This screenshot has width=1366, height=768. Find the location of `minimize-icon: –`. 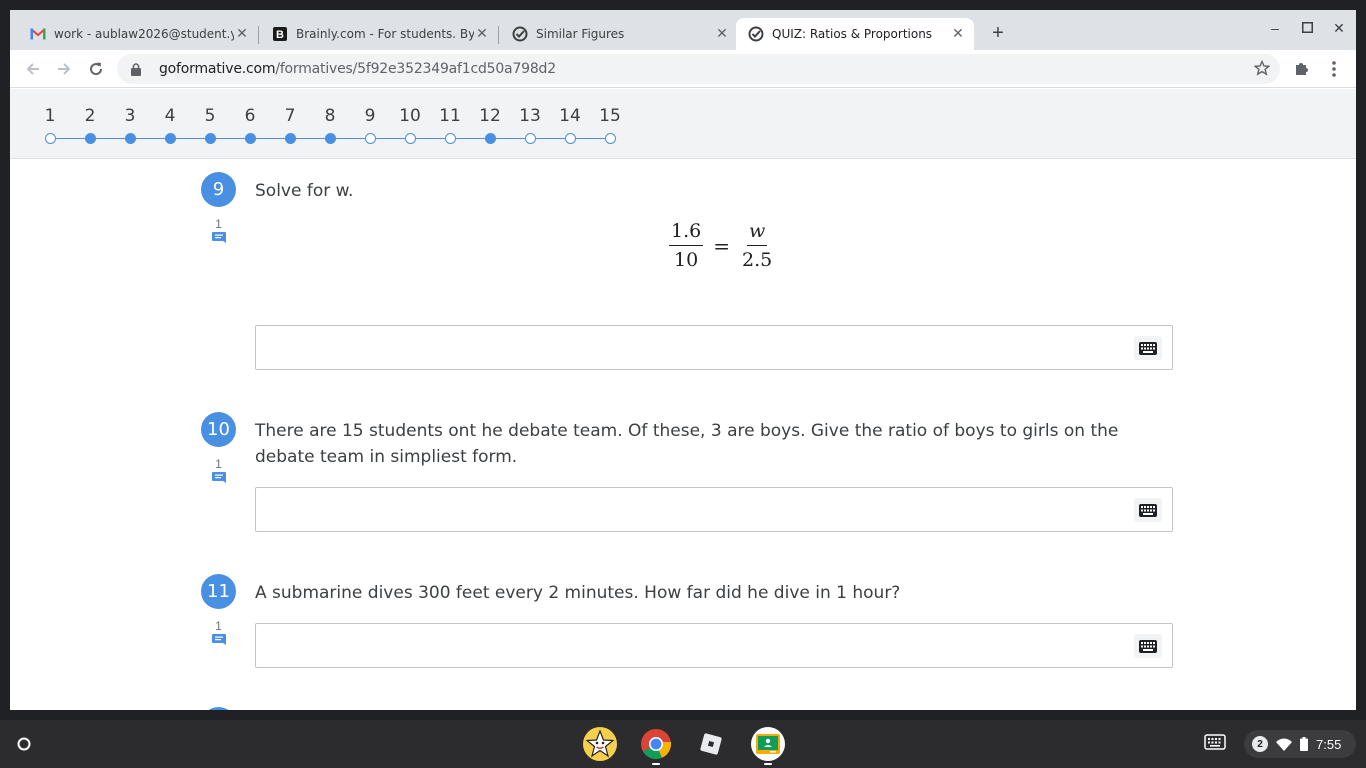

minimize-icon: – is located at coordinates (1275, 28).